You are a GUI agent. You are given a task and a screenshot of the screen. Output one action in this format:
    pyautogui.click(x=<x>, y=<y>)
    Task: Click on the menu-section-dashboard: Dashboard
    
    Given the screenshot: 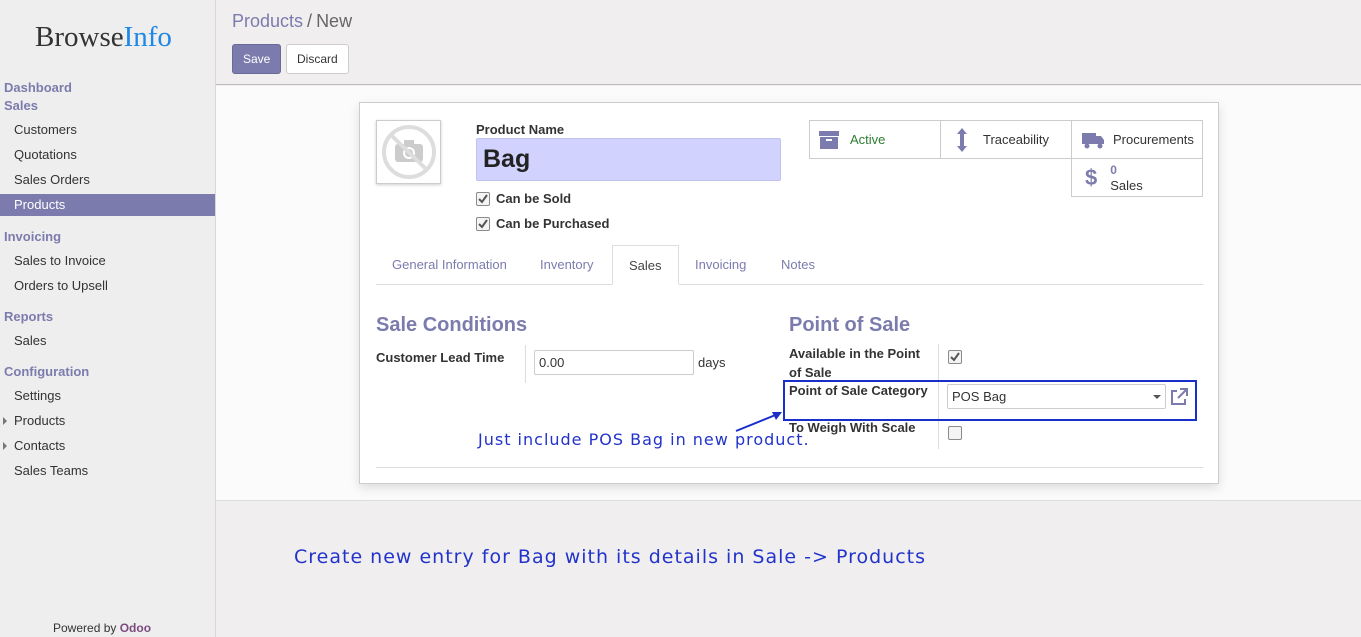 What is the action you would take?
    pyautogui.click(x=38, y=87)
    